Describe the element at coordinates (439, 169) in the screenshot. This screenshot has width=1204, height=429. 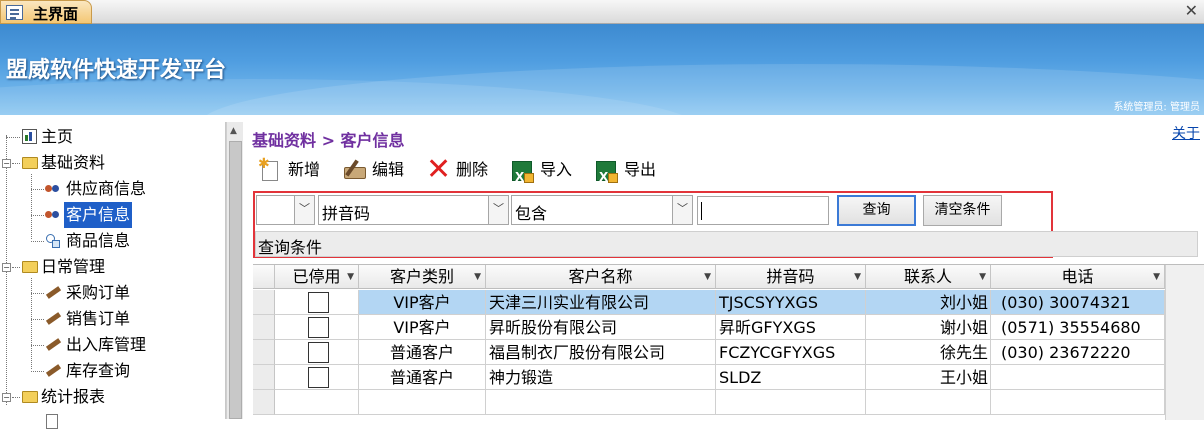
I see `delete-icon: ✕` at that location.